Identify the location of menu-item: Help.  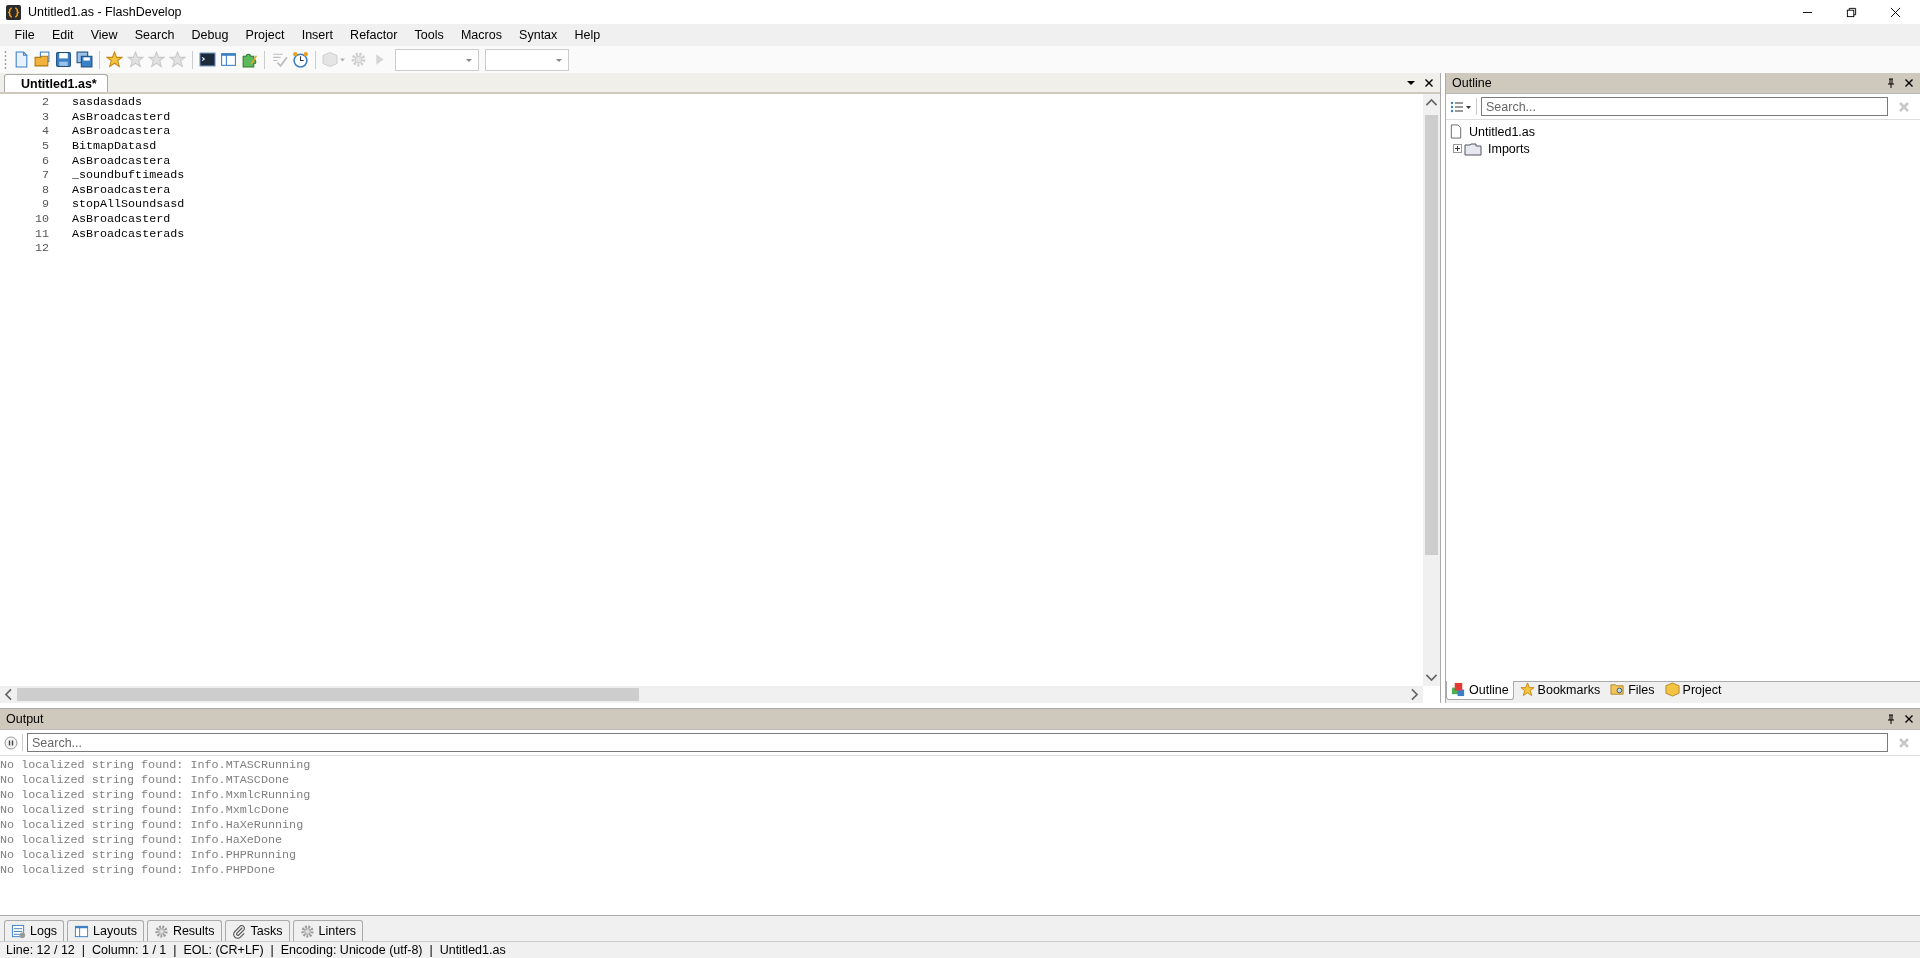
(587, 35).